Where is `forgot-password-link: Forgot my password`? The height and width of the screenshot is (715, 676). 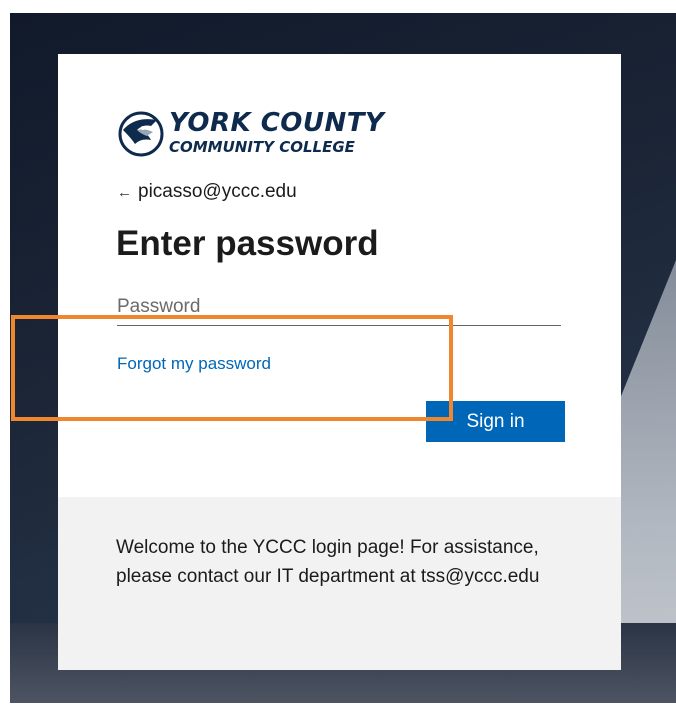 forgot-password-link: Forgot my password is located at coordinates (194, 364).